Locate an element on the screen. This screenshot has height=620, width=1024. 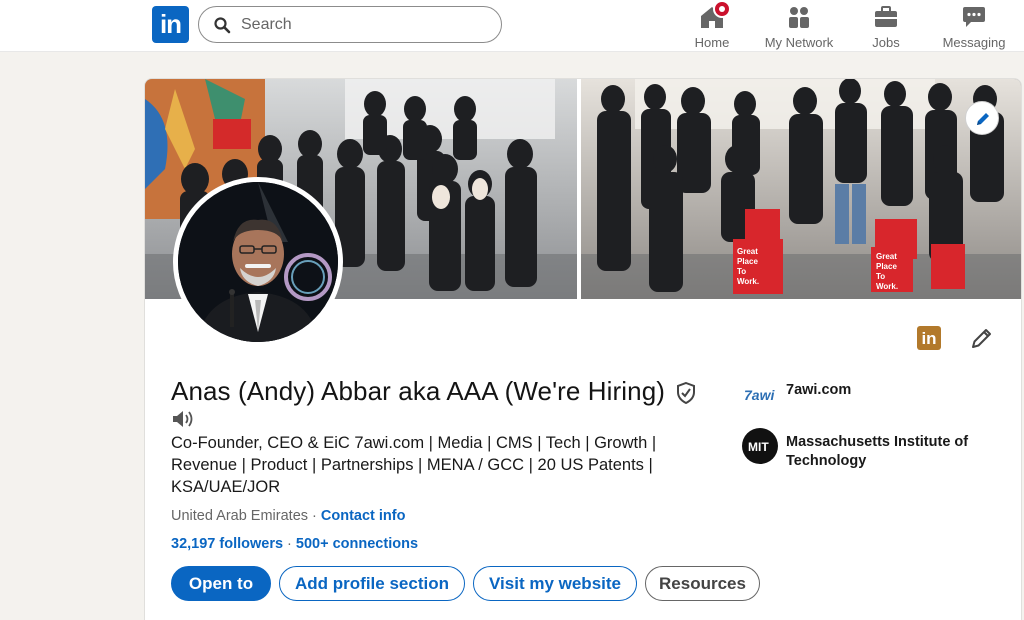
profile-photo is located at coordinates (258, 262).